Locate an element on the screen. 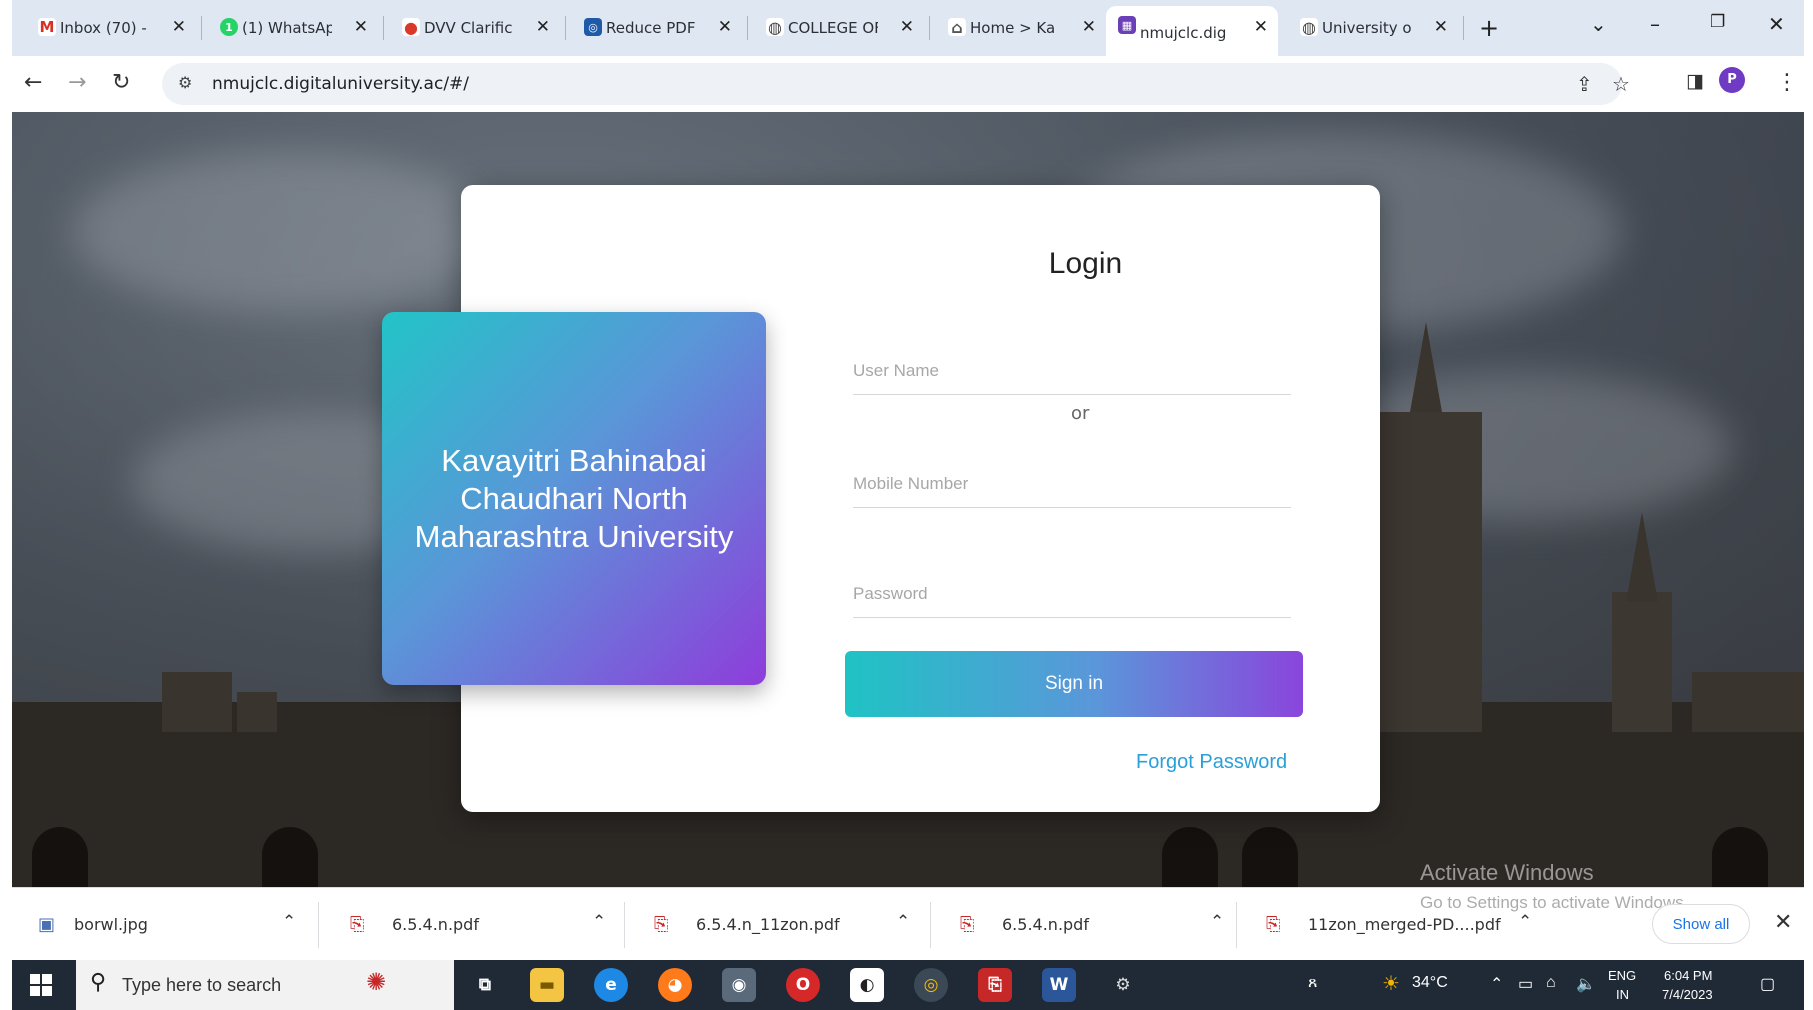 This screenshot has width=1813, height=1010. restore-button: ❐ is located at coordinates (1717, 22).